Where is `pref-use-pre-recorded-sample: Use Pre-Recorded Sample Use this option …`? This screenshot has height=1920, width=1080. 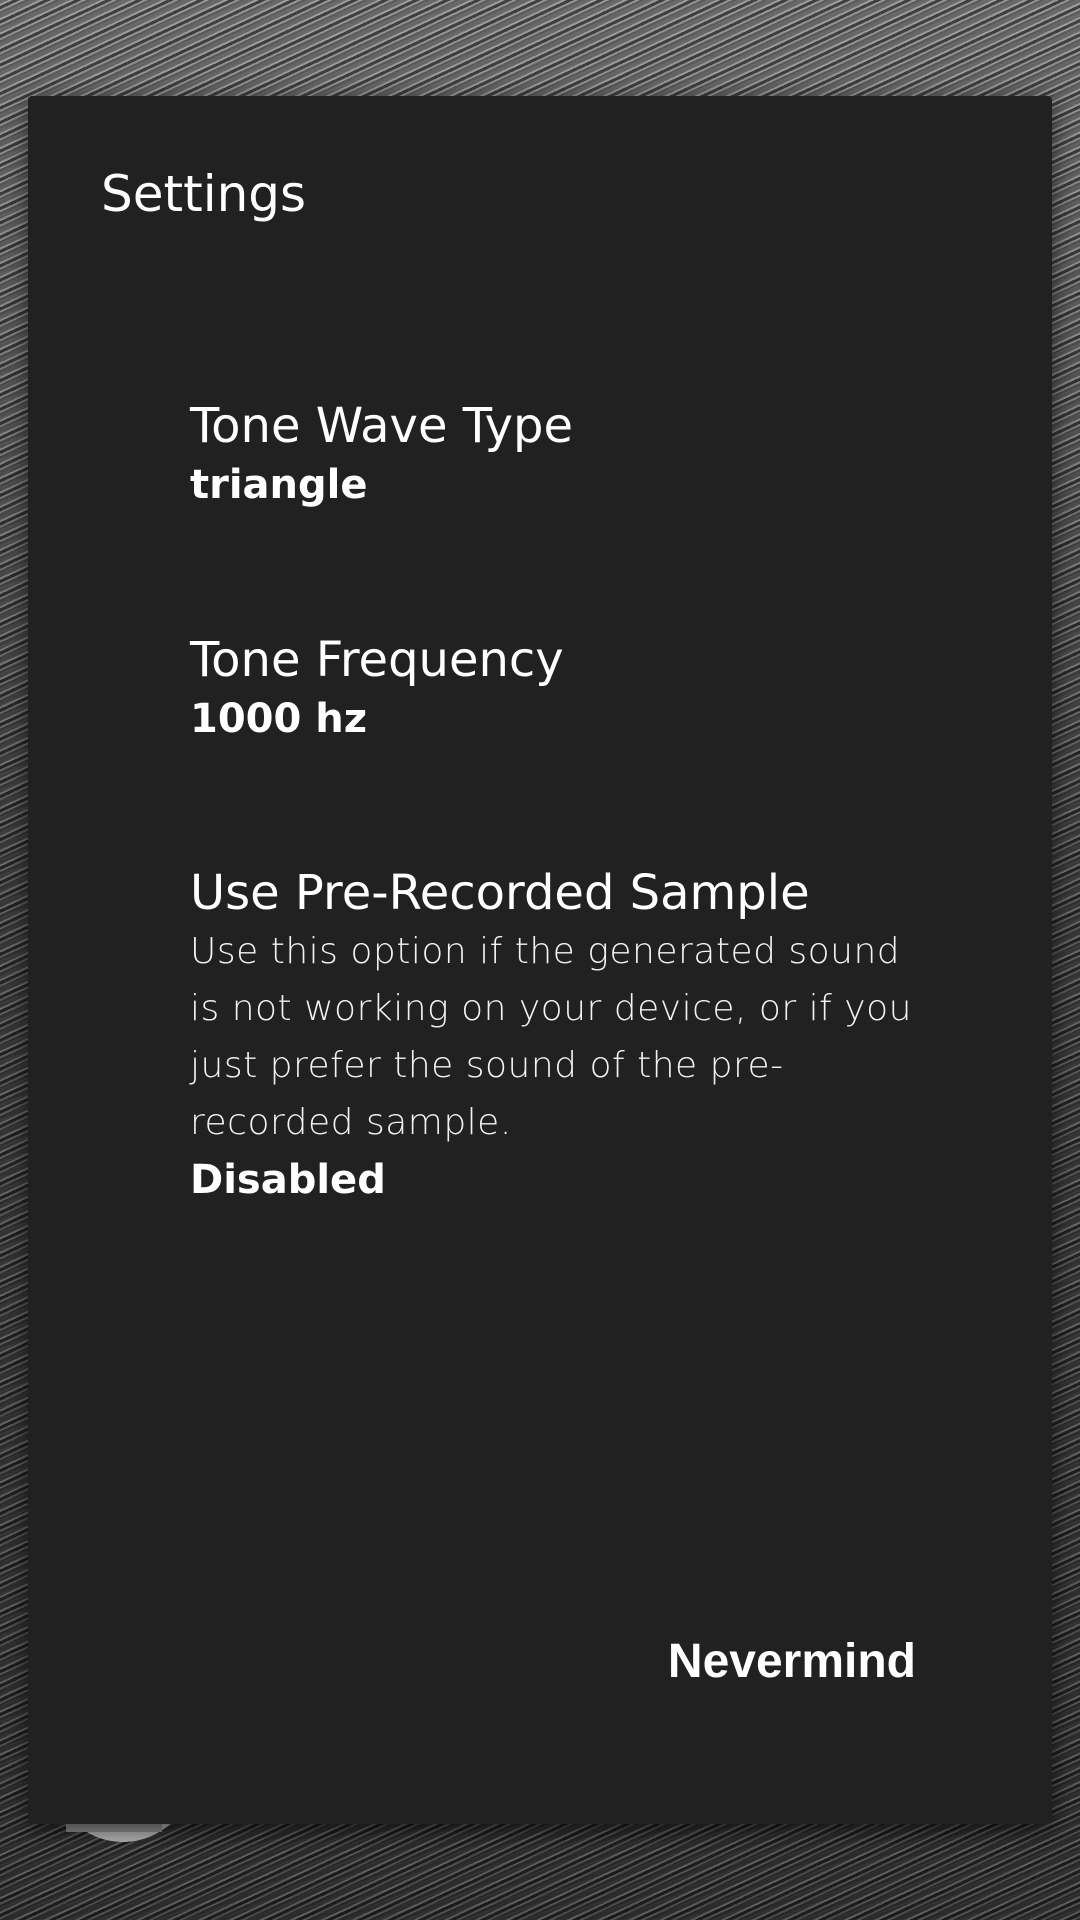 pref-use-pre-recorded-sample: Use Pre-Recorded Sample Use this option … is located at coordinates (560, 1036).